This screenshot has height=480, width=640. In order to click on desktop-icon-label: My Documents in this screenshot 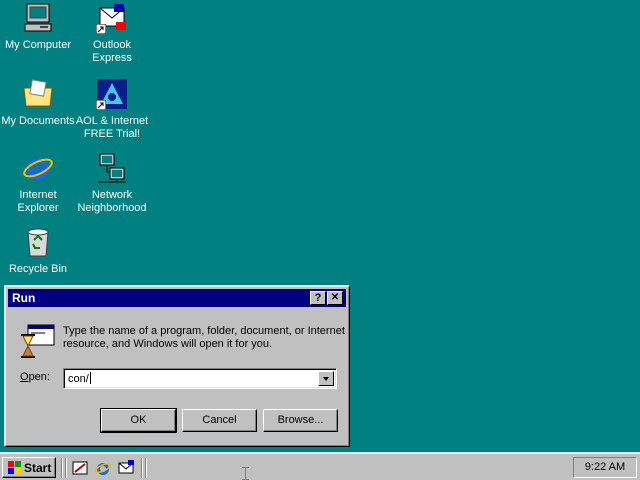, I will do `click(38, 121)`.